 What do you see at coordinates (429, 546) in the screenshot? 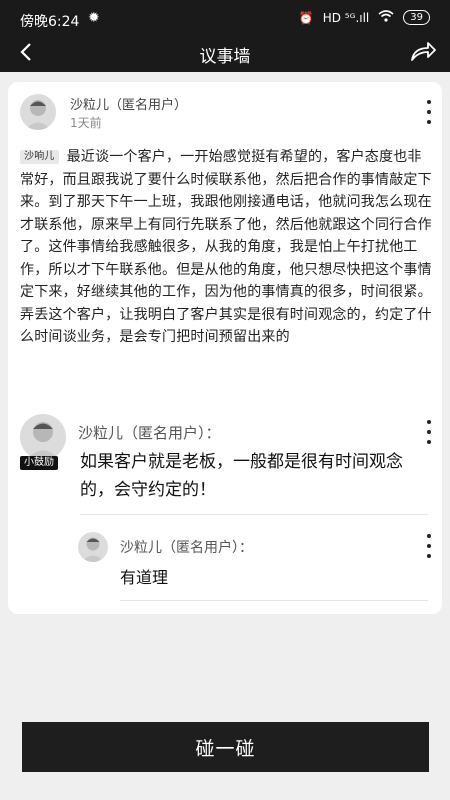
I see `reply-more-icon` at bounding box center [429, 546].